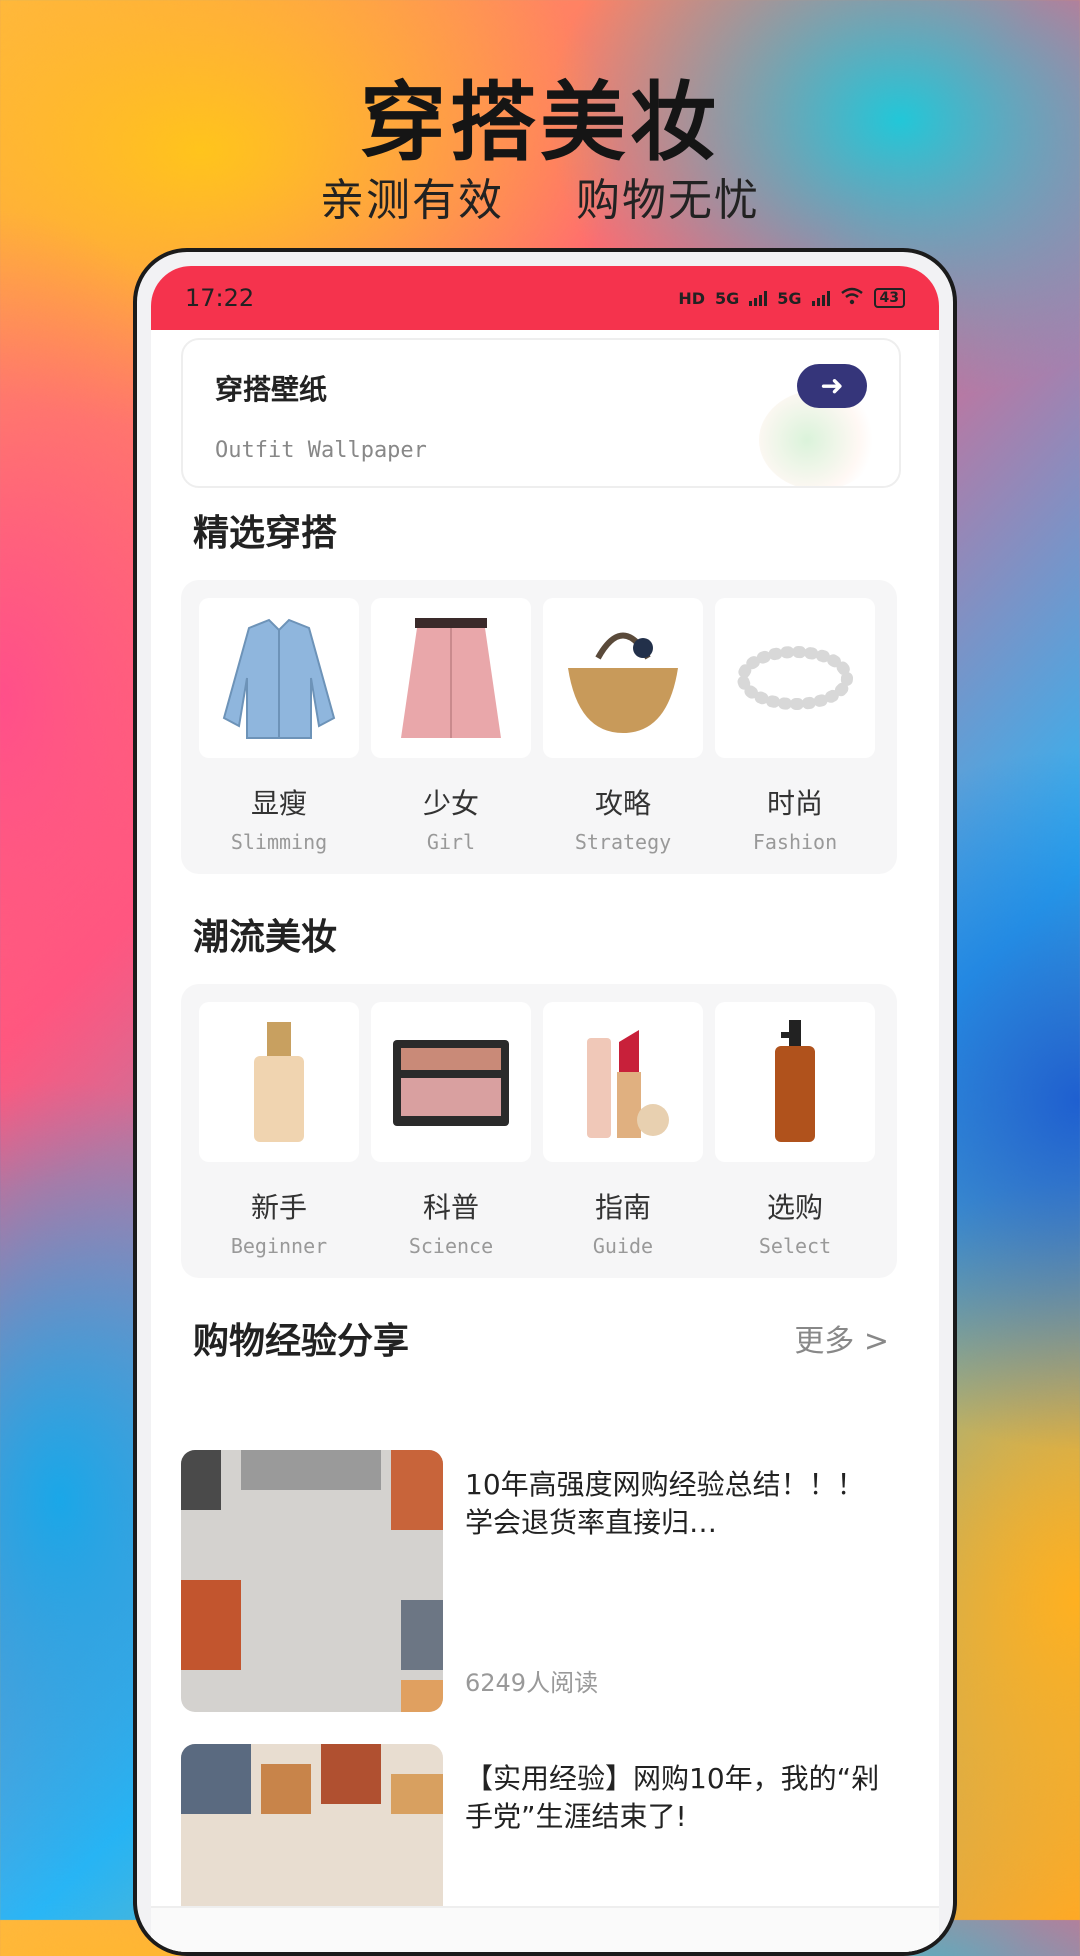 The width and height of the screenshot is (1080, 1956). I want to click on hero-title: 穿搭美妆, so click(540, 123).